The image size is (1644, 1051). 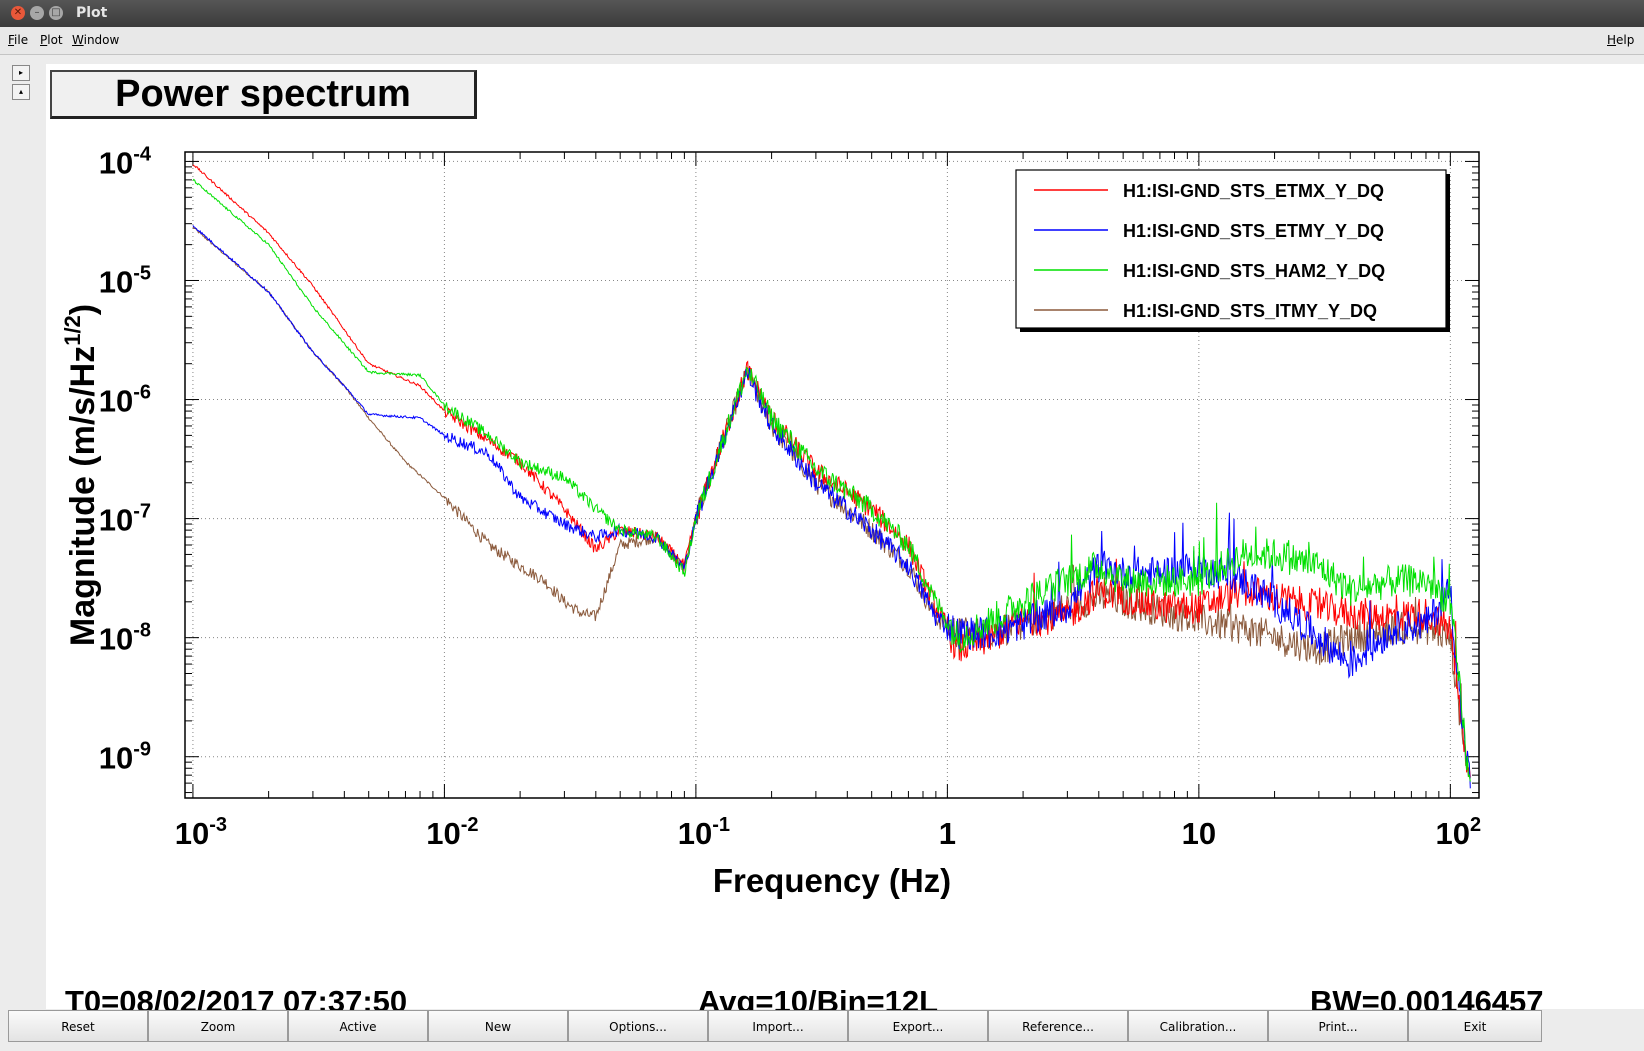 I want to click on minimize-window-icon: –, so click(x=37, y=13).